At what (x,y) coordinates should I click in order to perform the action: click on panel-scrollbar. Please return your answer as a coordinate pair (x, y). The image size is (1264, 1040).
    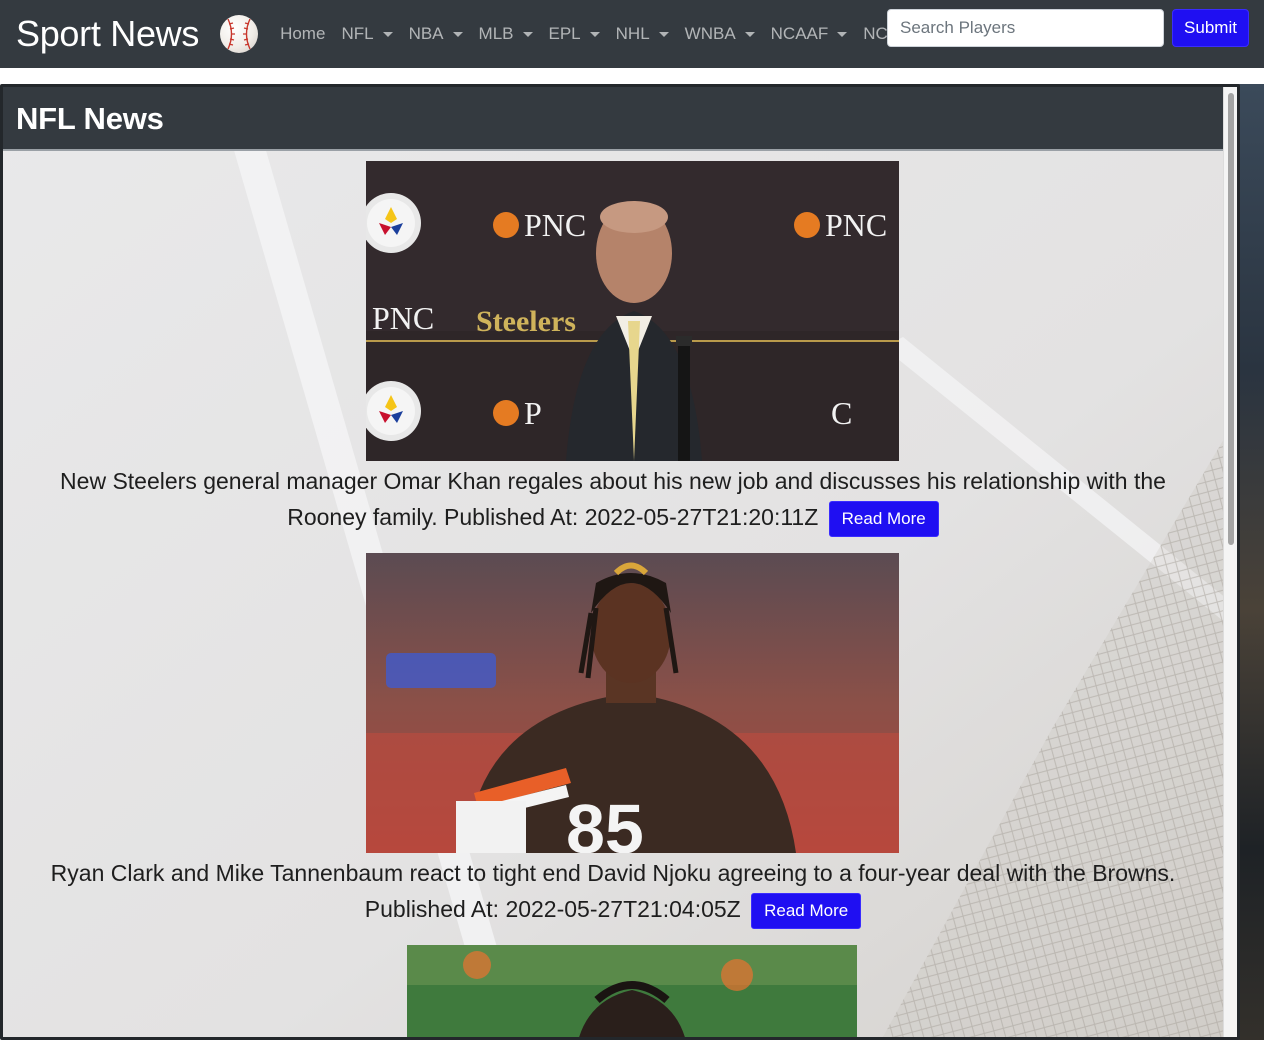
    Looking at the image, I should click on (1230, 562).